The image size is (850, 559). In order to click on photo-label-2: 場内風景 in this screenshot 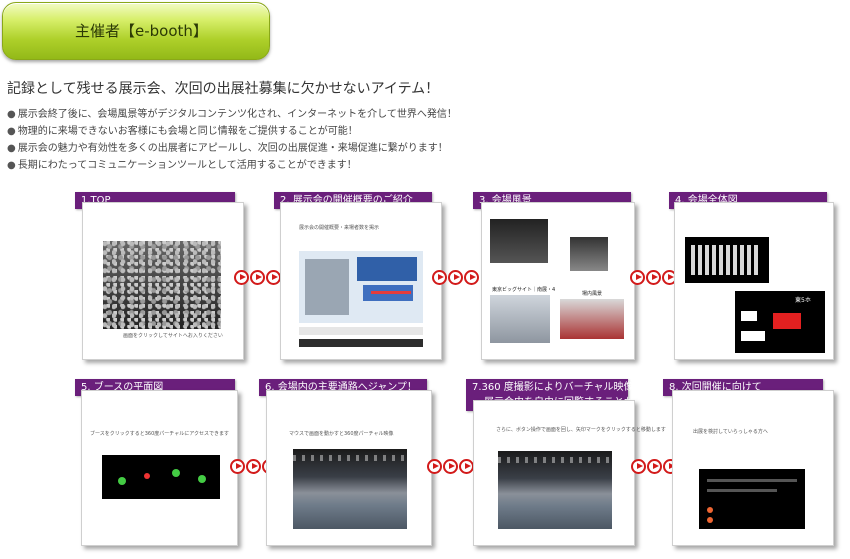, I will do `click(592, 294)`.